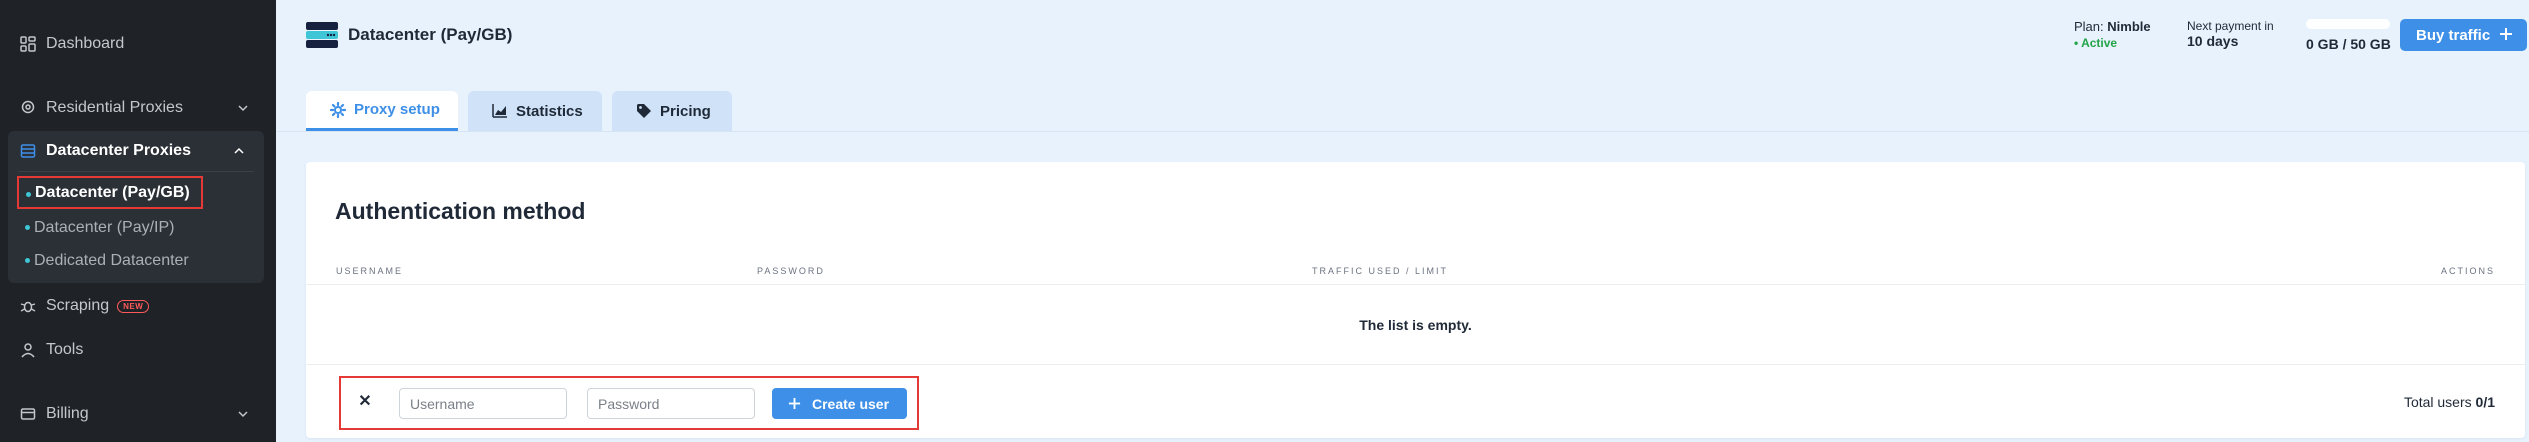  Describe the element at coordinates (2213, 41) in the screenshot. I see `next-payment-value: 10 days` at that location.